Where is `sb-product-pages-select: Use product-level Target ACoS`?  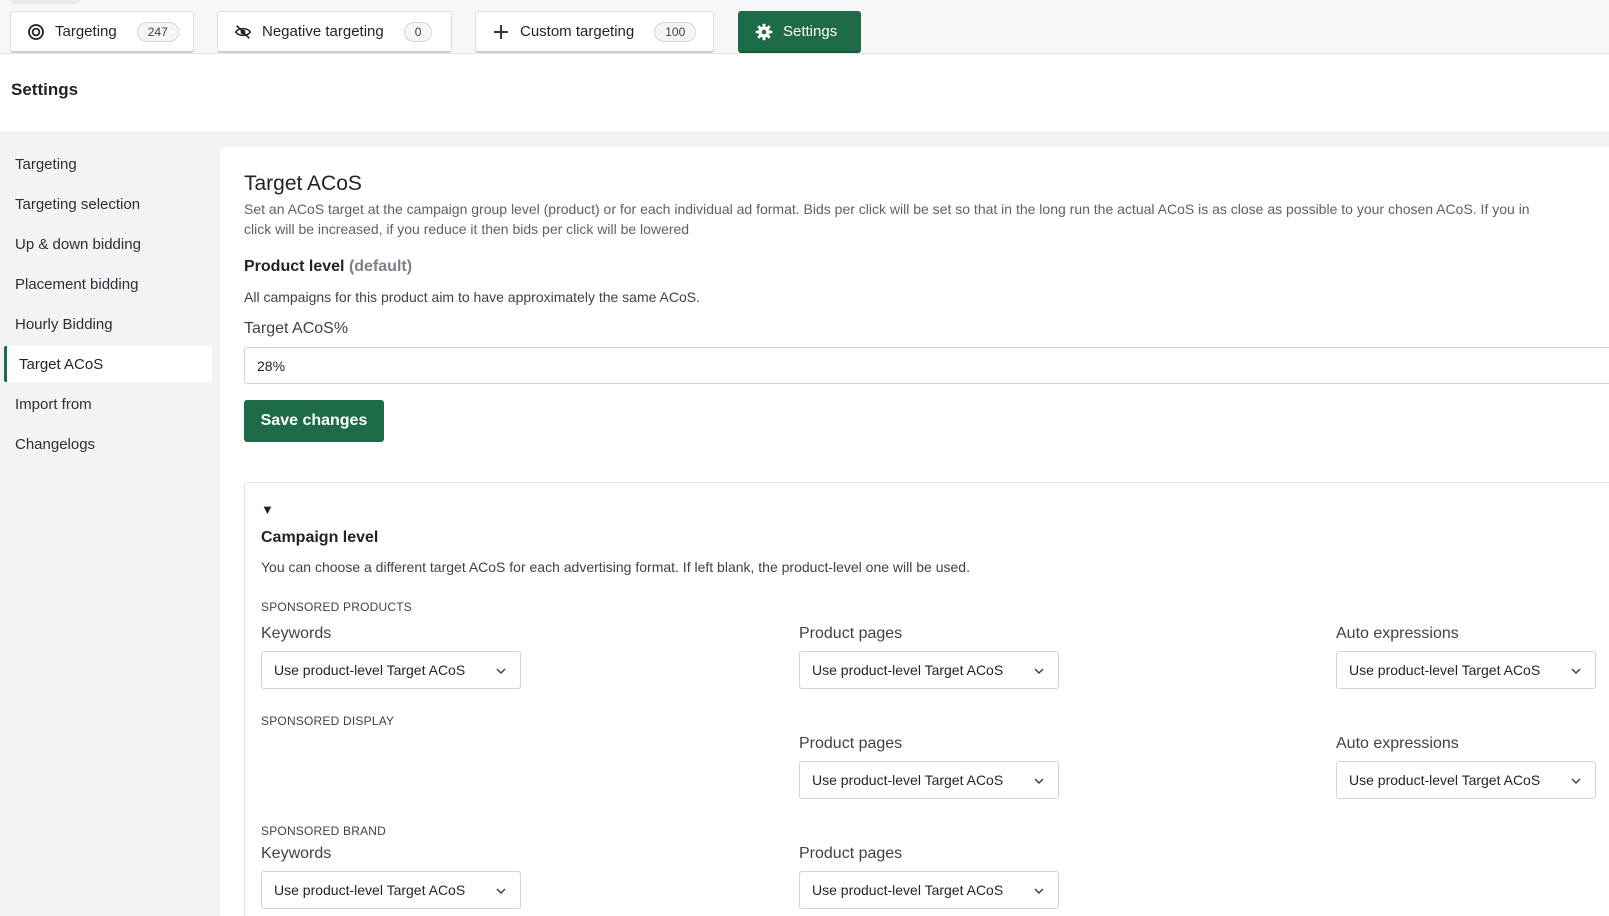 sb-product-pages-select: Use product-level Target ACoS is located at coordinates (929, 890).